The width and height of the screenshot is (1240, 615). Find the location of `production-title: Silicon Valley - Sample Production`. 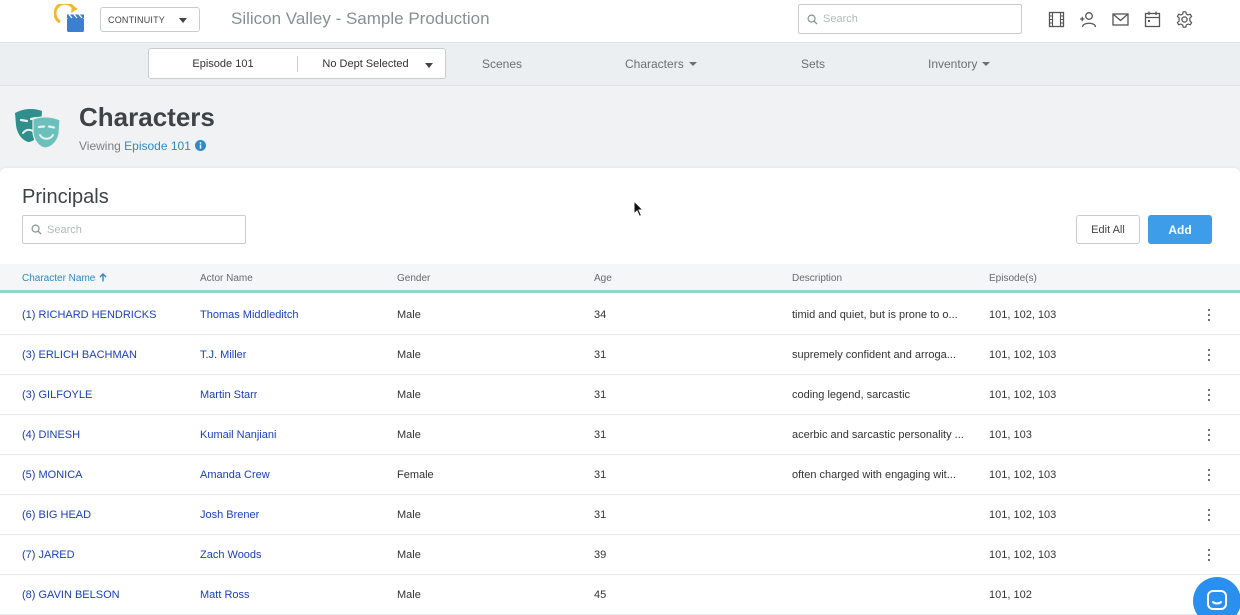

production-title: Silicon Valley - Sample Production is located at coordinates (360, 18).